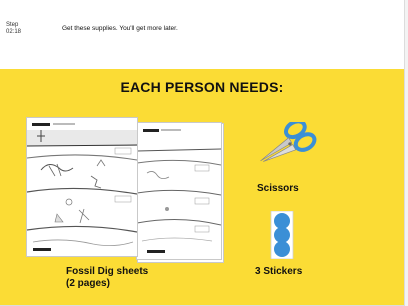 The image size is (408, 306). Describe the element at coordinates (88, 283) in the screenshot. I see `sheets-label-line2: (2 pages)` at that location.